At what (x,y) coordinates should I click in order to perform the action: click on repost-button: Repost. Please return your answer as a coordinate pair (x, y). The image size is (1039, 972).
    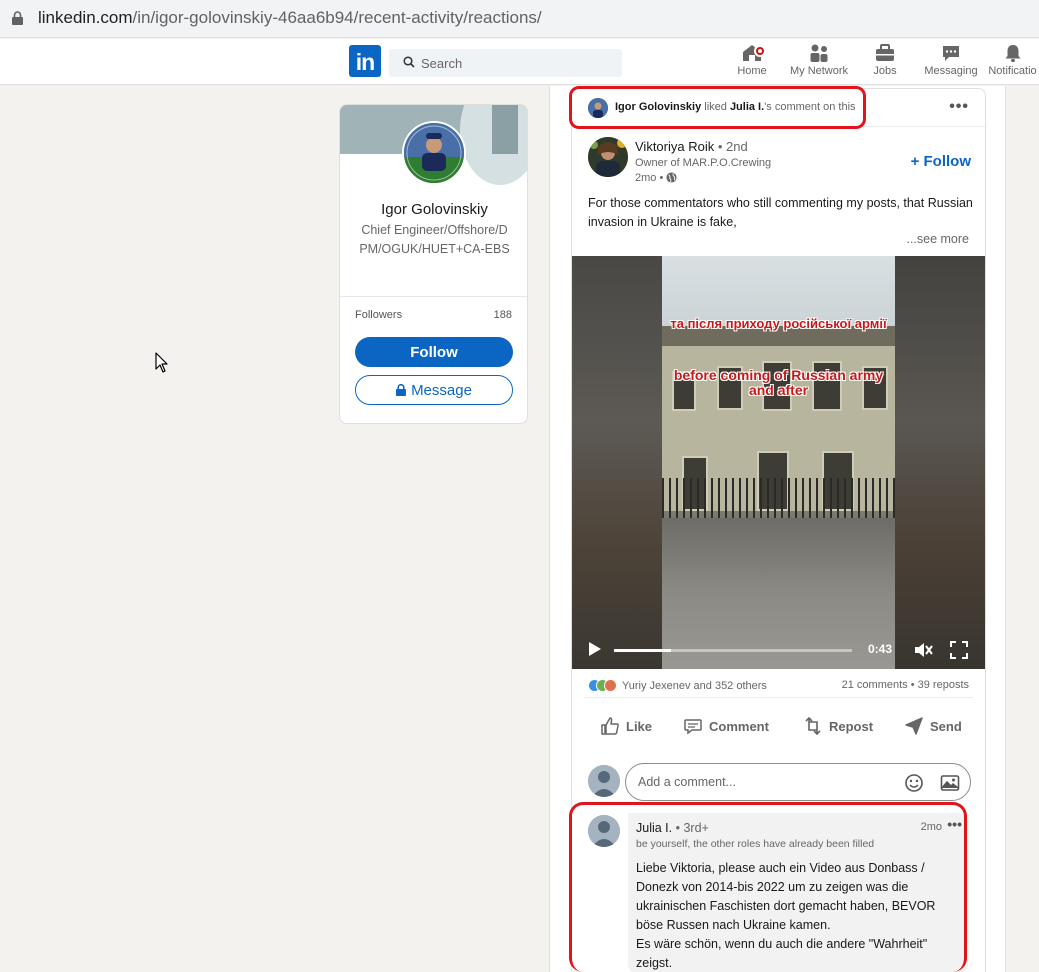
    Looking at the image, I should click on (838, 726).